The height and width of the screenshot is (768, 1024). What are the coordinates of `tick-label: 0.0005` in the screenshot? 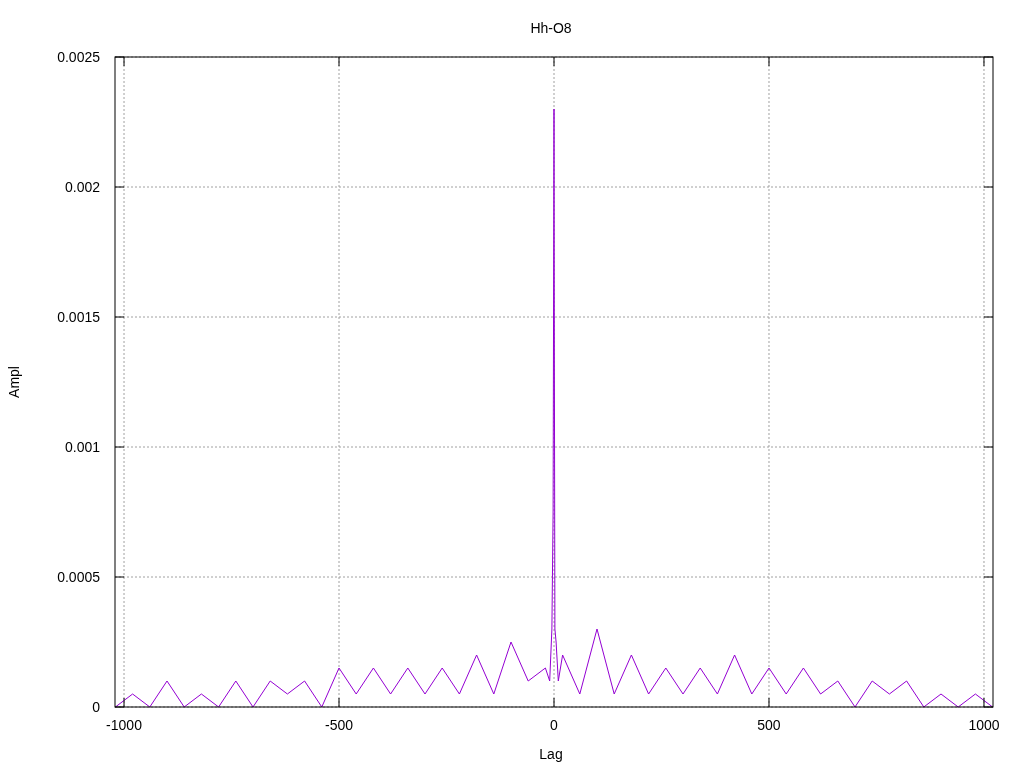 It's located at (78, 577).